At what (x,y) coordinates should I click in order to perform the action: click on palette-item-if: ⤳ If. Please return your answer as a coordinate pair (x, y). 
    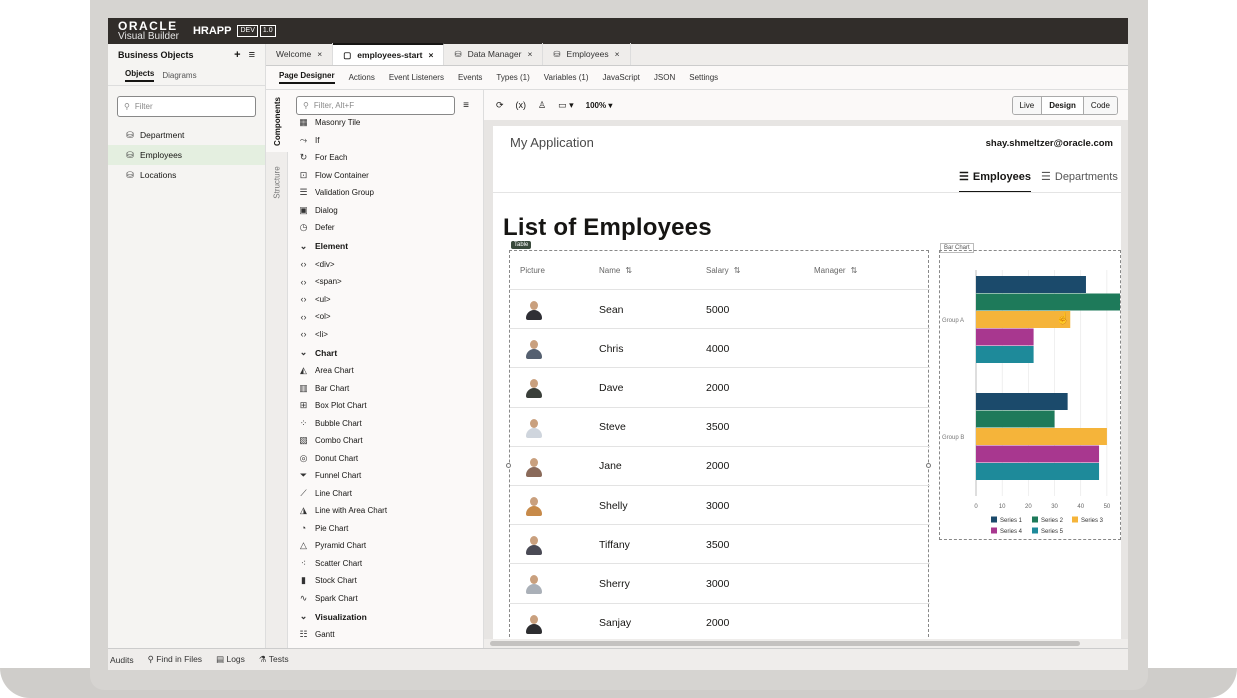
    Looking at the image, I should click on (388, 141).